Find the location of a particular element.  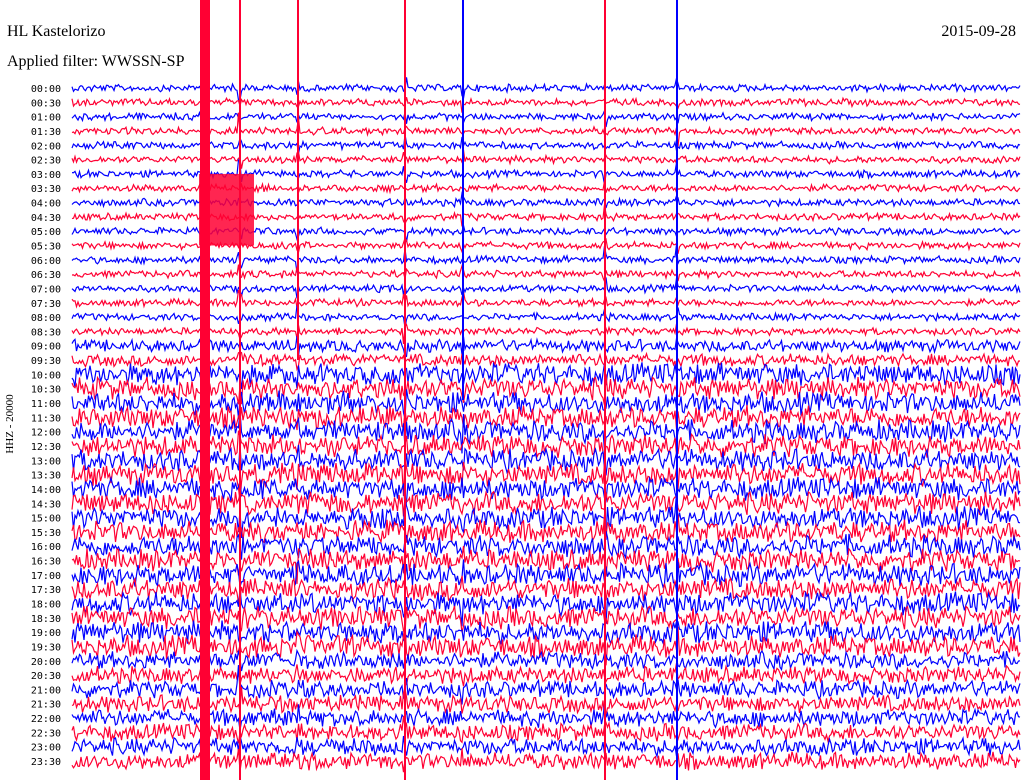

time-label: 00:00 is located at coordinates (46, 89).